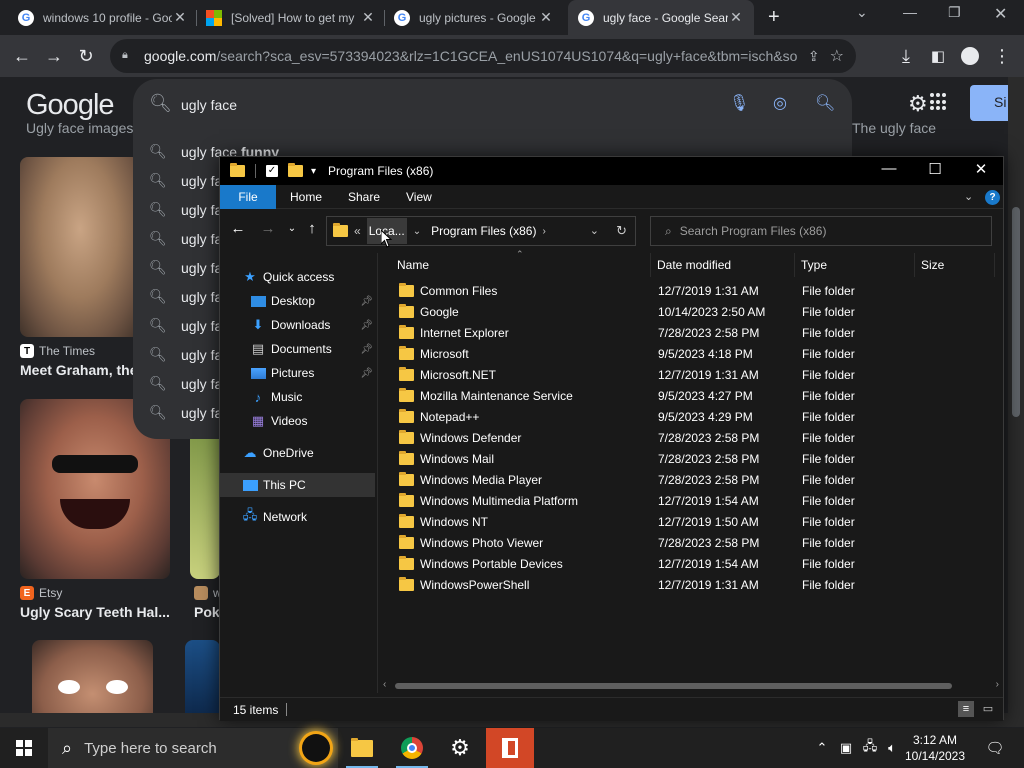  What do you see at coordinates (313, 325) in the screenshot?
I see `nav-downloads: ⬇ Downloads 📌︎` at bounding box center [313, 325].